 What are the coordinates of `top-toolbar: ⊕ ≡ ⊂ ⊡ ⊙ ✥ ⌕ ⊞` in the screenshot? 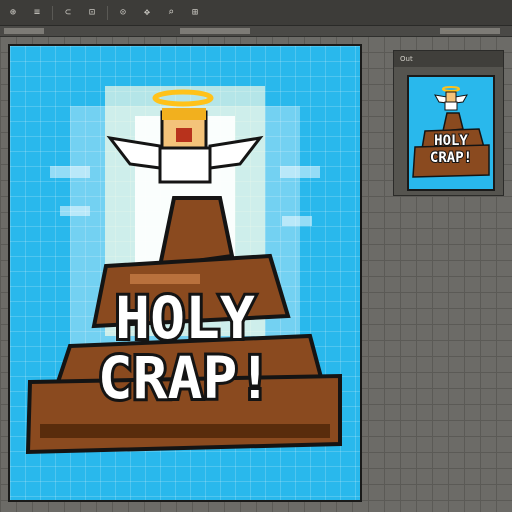 It's located at (256, 13).